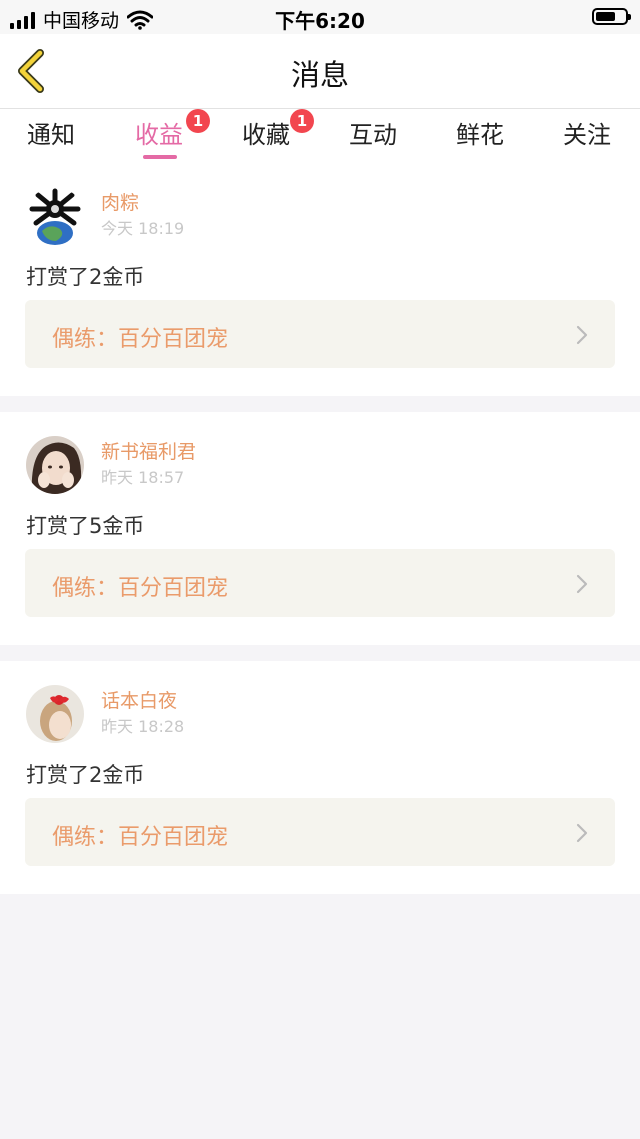 The height and width of the screenshot is (1139, 640). Describe the element at coordinates (85, 526) in the screenshot. I see `message-action: 打赏了5金币` at that location.